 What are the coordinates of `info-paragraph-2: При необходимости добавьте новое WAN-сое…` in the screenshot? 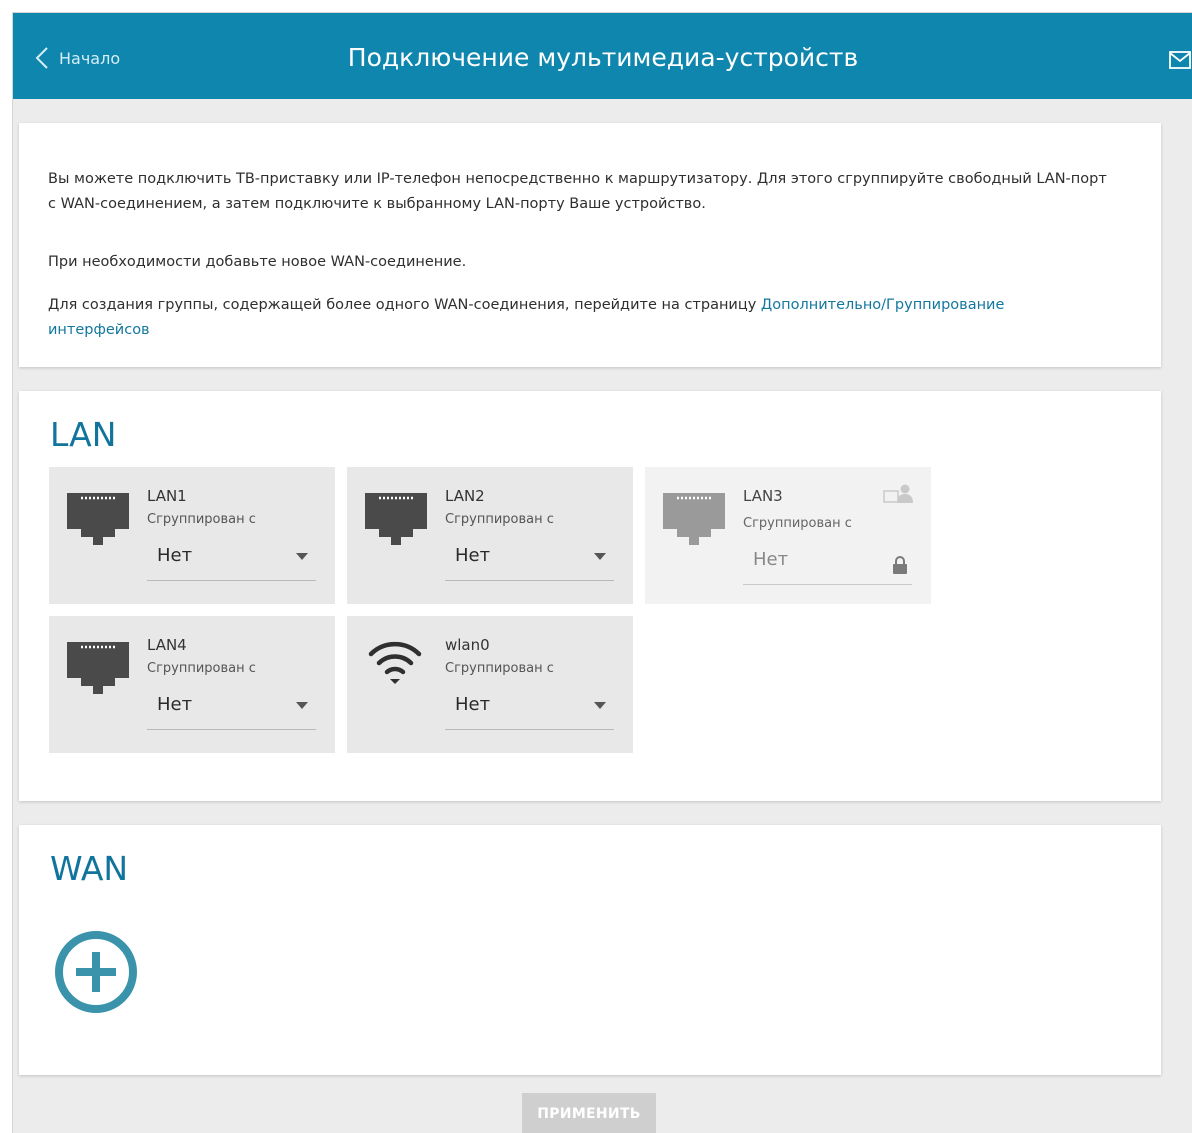 It's located at (257, 262).